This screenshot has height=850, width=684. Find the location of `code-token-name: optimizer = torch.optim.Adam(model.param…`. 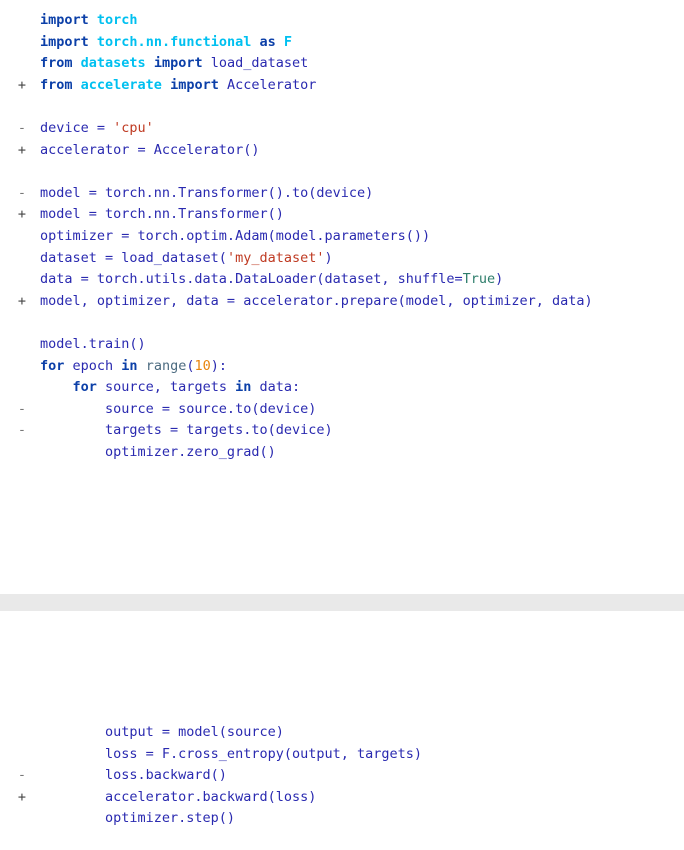

code-token-name: optimizer = torch.optim.Adam(model.param… is located at coordinates (235, 235).